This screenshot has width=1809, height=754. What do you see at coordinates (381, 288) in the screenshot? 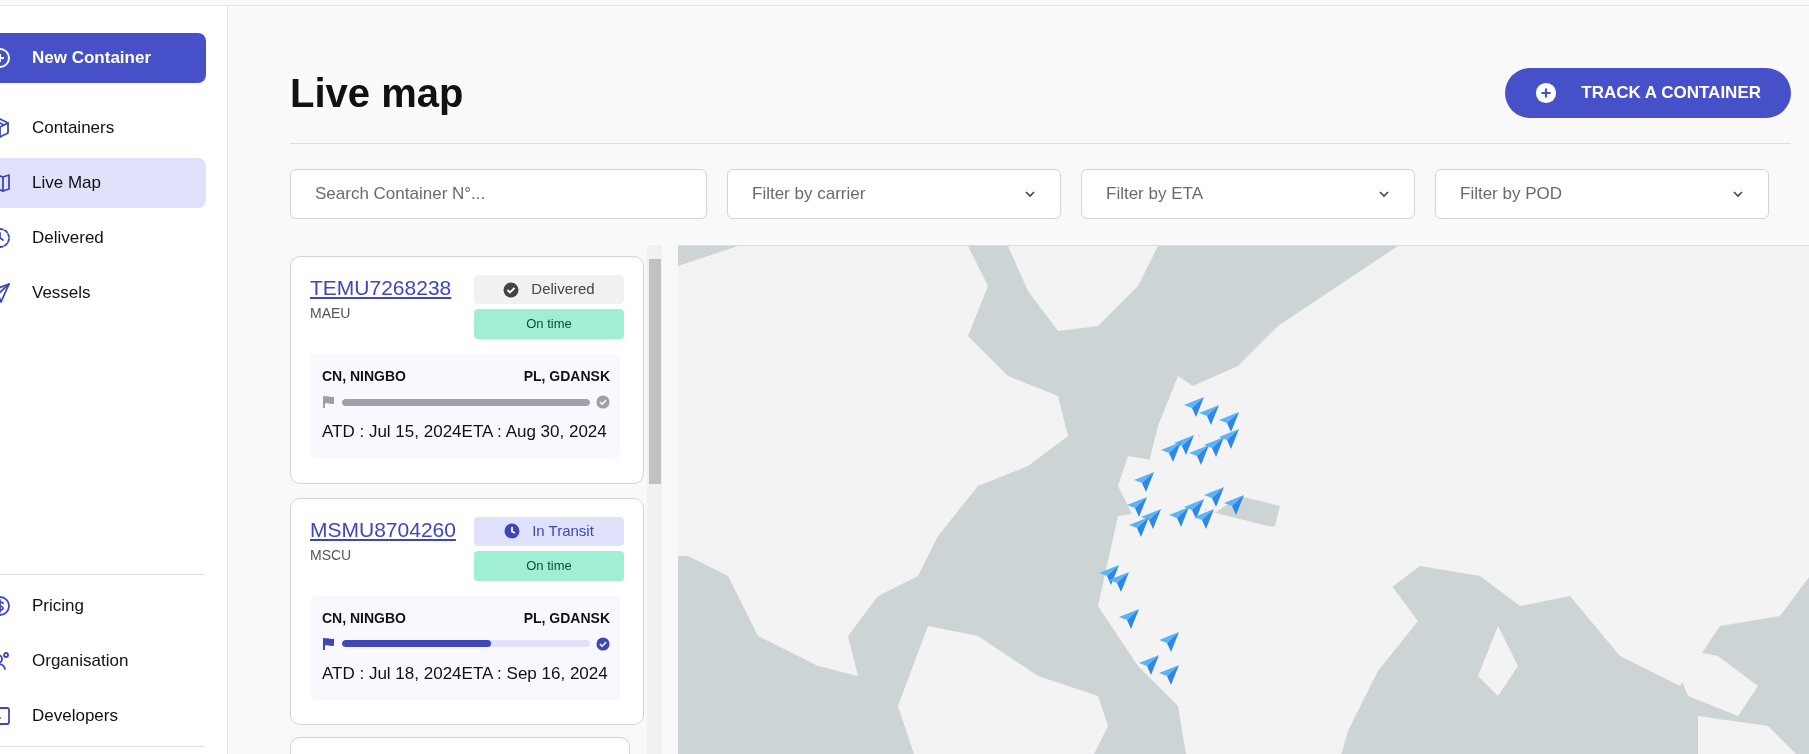
I see `container-number-link: TEMU7268238` at bounding box center [381, 288].